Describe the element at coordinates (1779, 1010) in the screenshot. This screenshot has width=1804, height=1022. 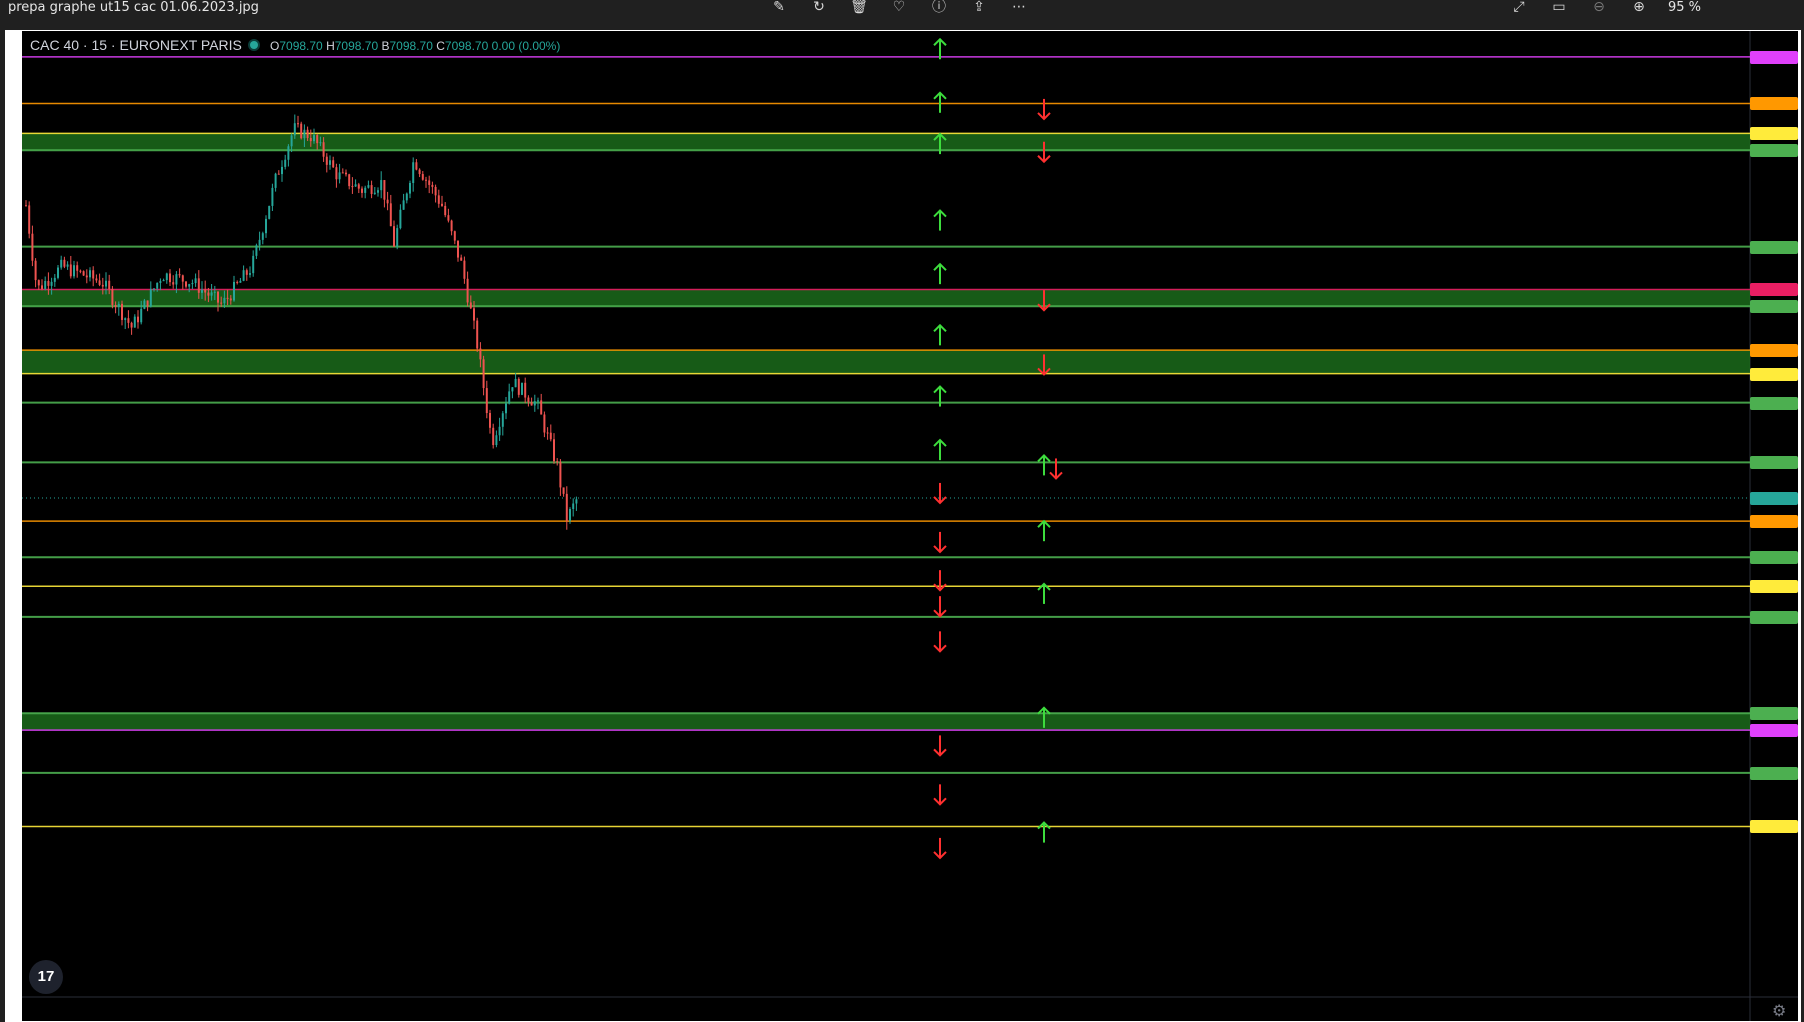
I see `gear-icon: ⚙` at that location.